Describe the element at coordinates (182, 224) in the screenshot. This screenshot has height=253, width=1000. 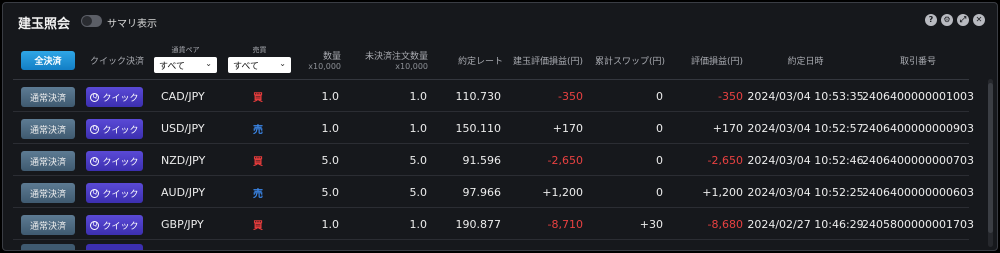
I see `pair-cell: GBP/JPY` at that location.